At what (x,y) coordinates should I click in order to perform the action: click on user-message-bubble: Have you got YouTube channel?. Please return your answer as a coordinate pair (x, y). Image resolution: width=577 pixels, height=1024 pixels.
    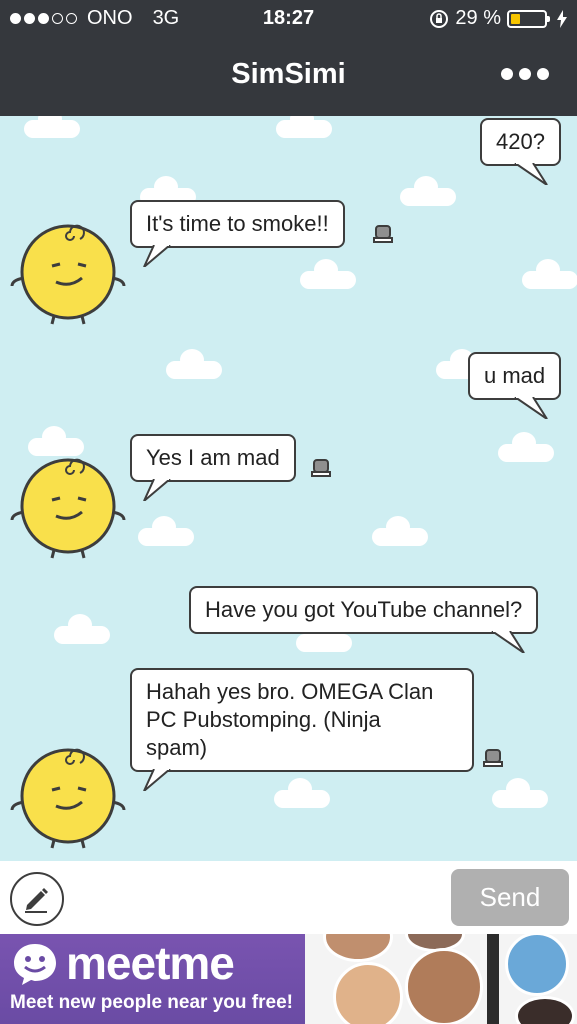
    Looking at the image, I should click on (364, 619).